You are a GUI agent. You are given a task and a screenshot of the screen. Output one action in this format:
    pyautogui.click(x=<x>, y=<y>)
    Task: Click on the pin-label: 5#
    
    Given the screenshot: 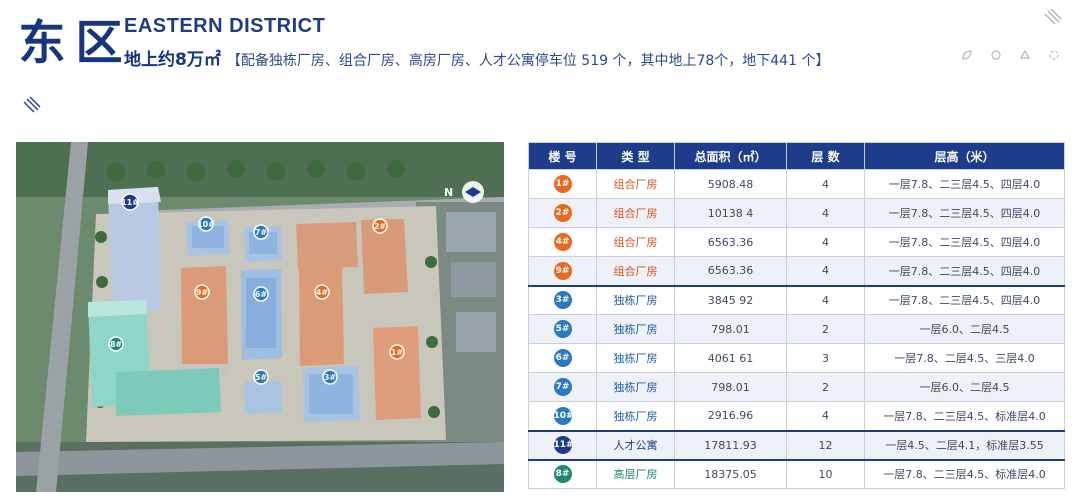 What is the action you would take?
    pyautogui.click(x=261, y=377)
    